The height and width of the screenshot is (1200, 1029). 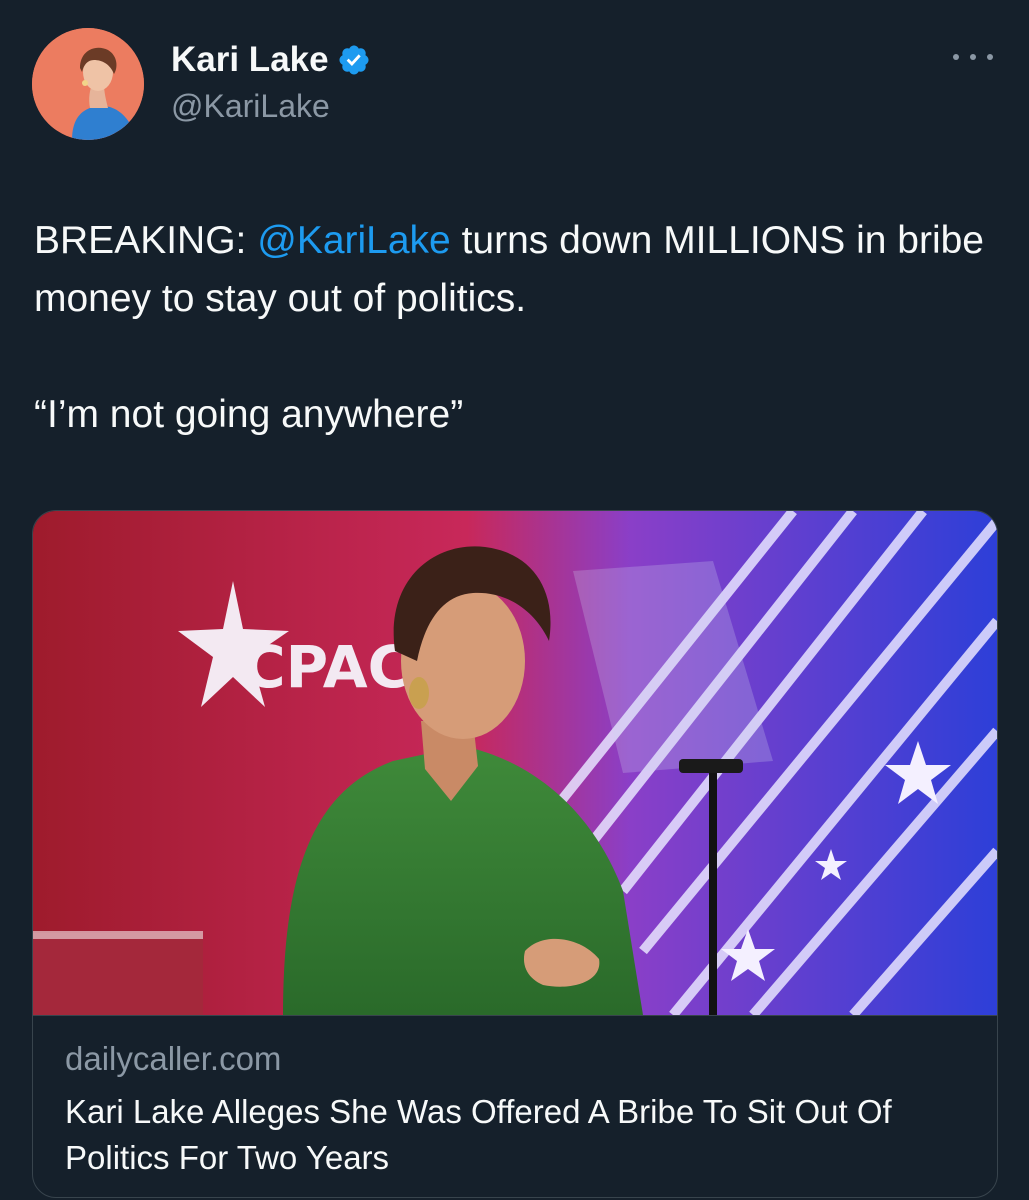 I want to click on profile-photo-icon, so click(x=88, y=84).